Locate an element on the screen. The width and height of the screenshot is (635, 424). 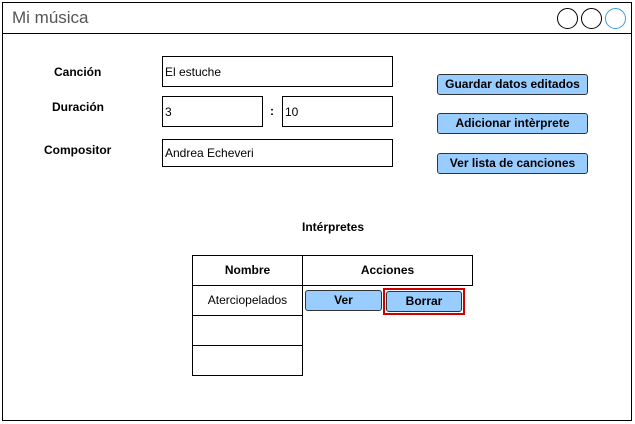
song-input is located at coordinates (277, 71).